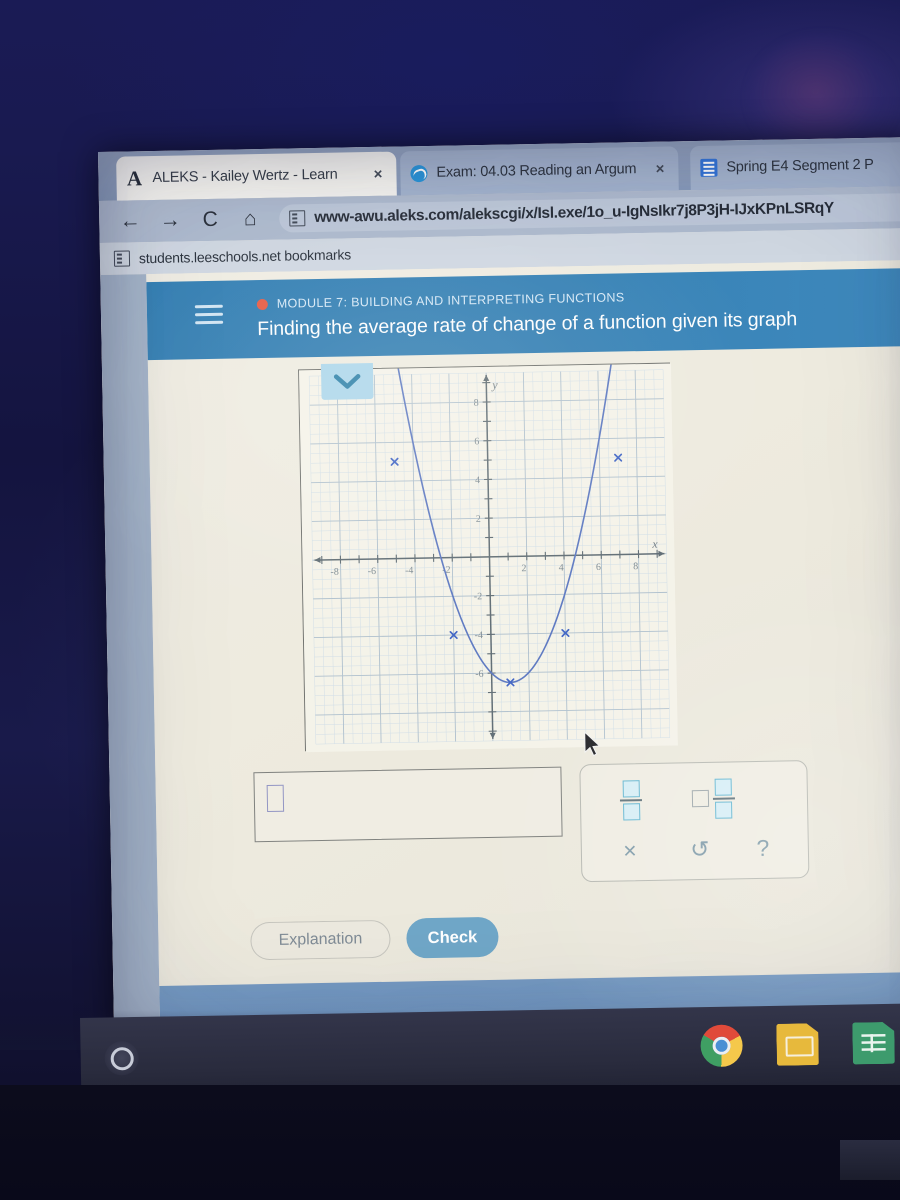 Image resolution: width=900 pixels, height=1200 pixels. What do you see at coordinates (122, 258) in the screenshot?
I see `folder-icon` at bounding box center [122, 258].